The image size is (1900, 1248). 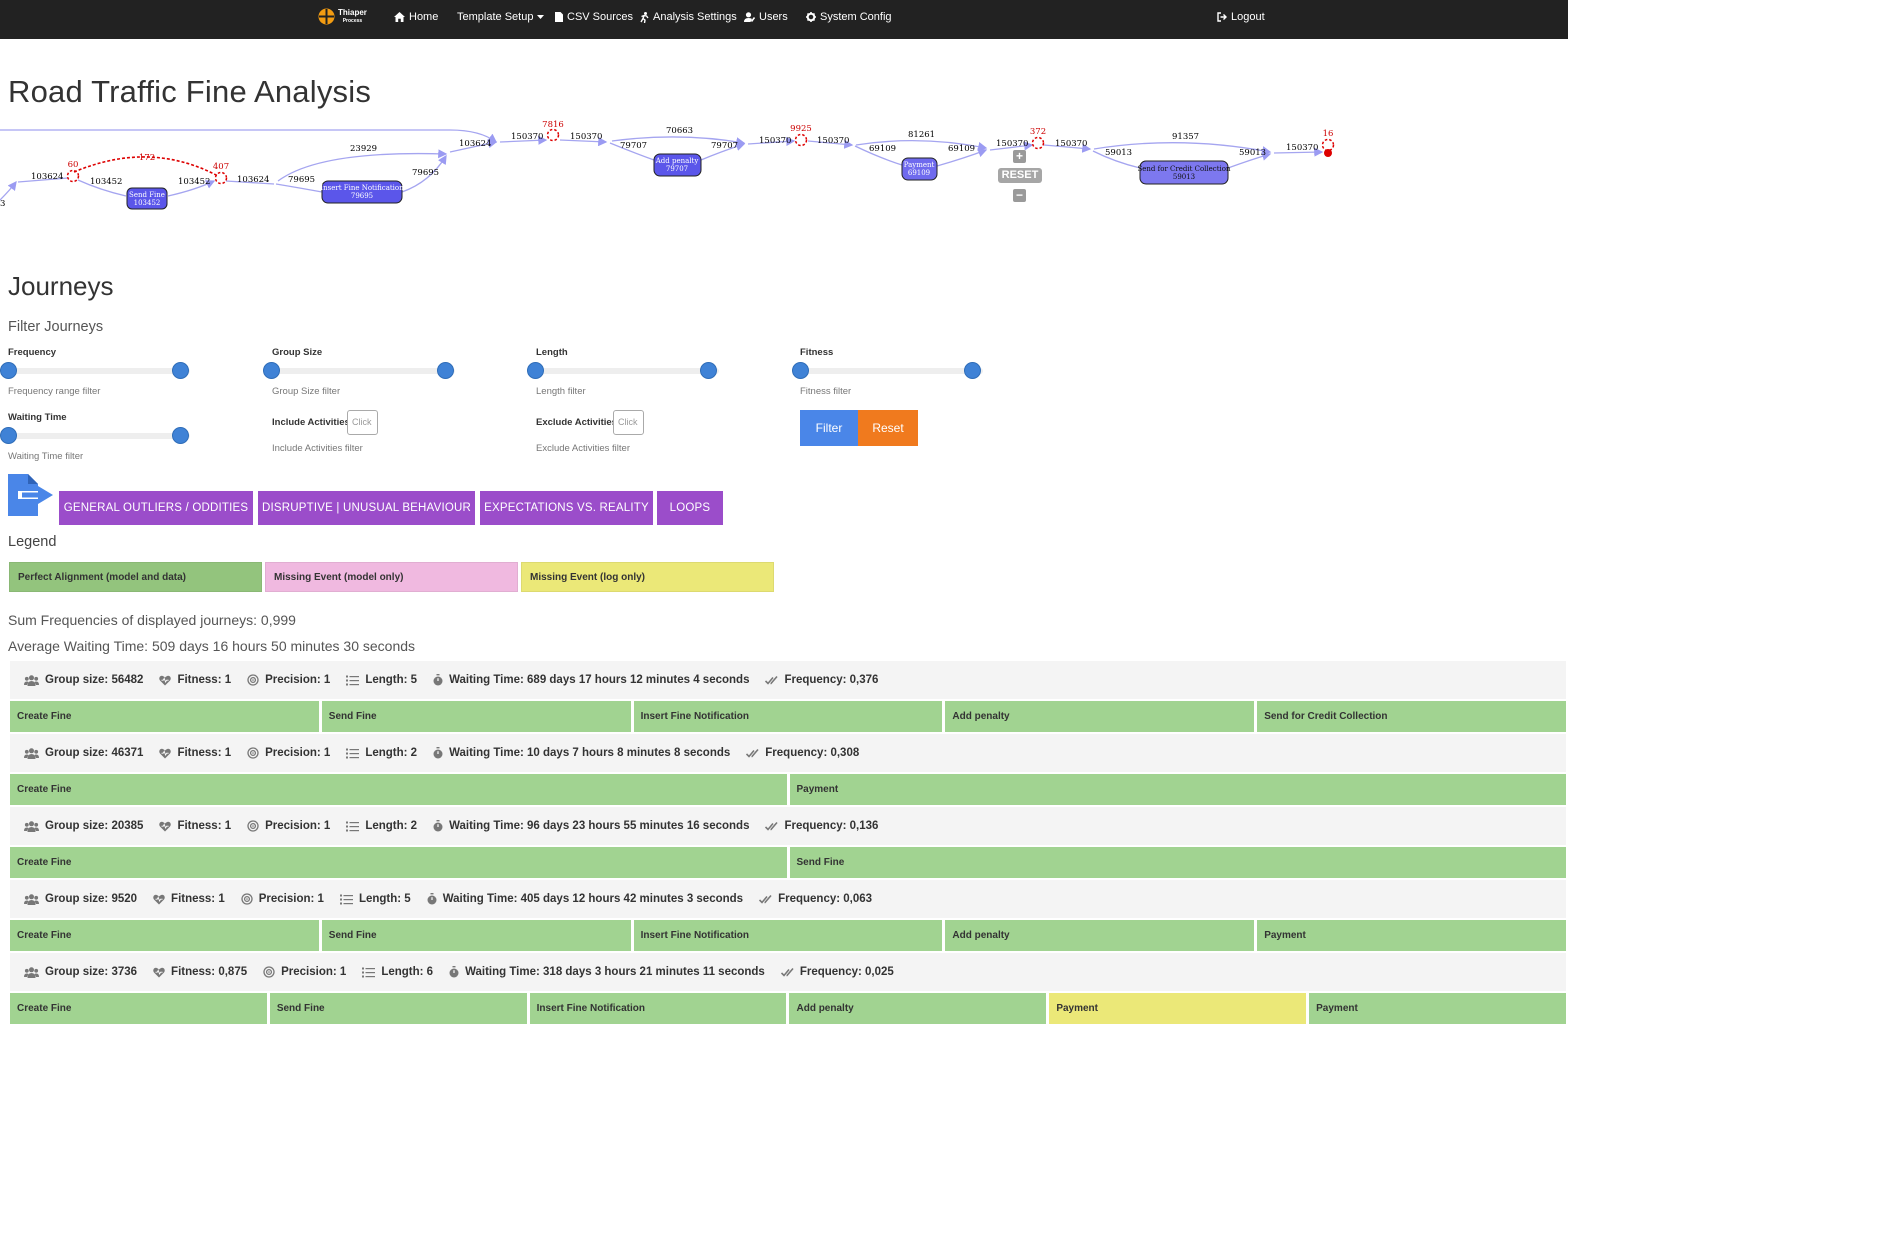 I want to click on slider-track, so click(x=95, y=371).